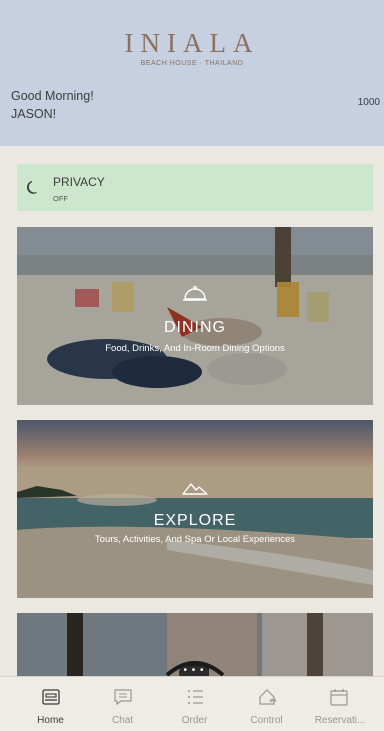  Describe the element at coordinates (52, 96) in the screenshot. I see `greeting-line: Good Morning!` at that location.